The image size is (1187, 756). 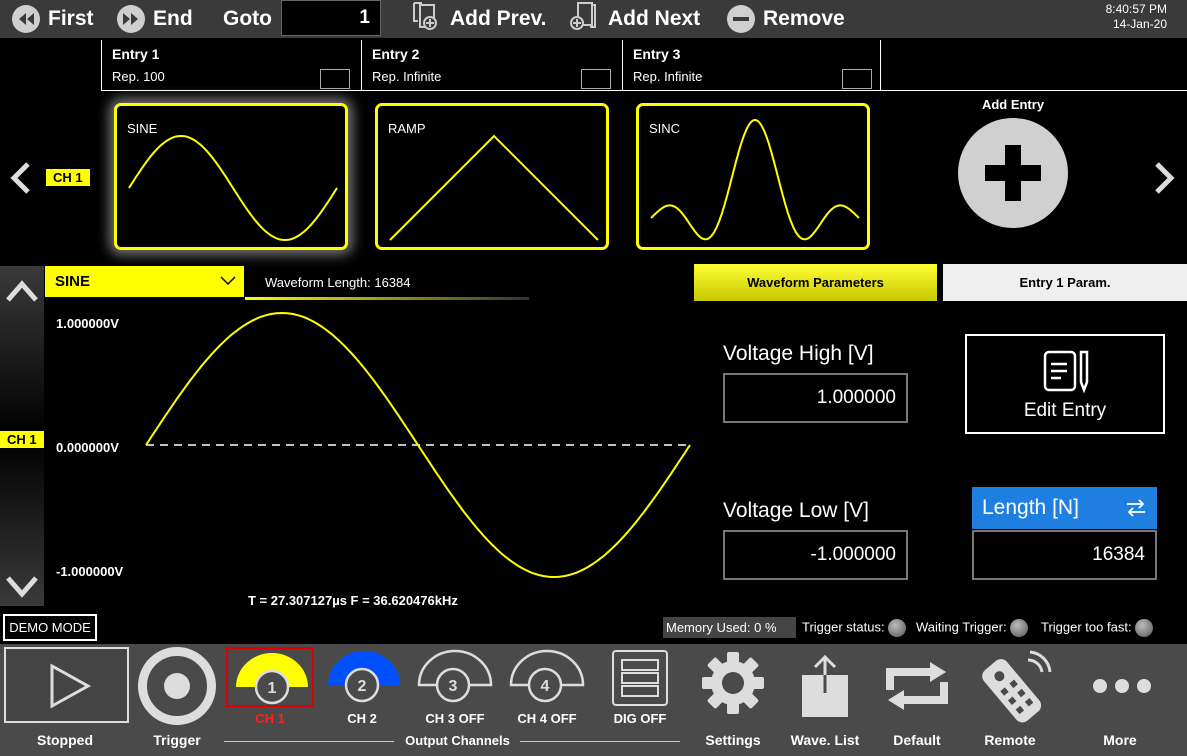 I want to click on digital-channel-button, so click(x=640, y=678).